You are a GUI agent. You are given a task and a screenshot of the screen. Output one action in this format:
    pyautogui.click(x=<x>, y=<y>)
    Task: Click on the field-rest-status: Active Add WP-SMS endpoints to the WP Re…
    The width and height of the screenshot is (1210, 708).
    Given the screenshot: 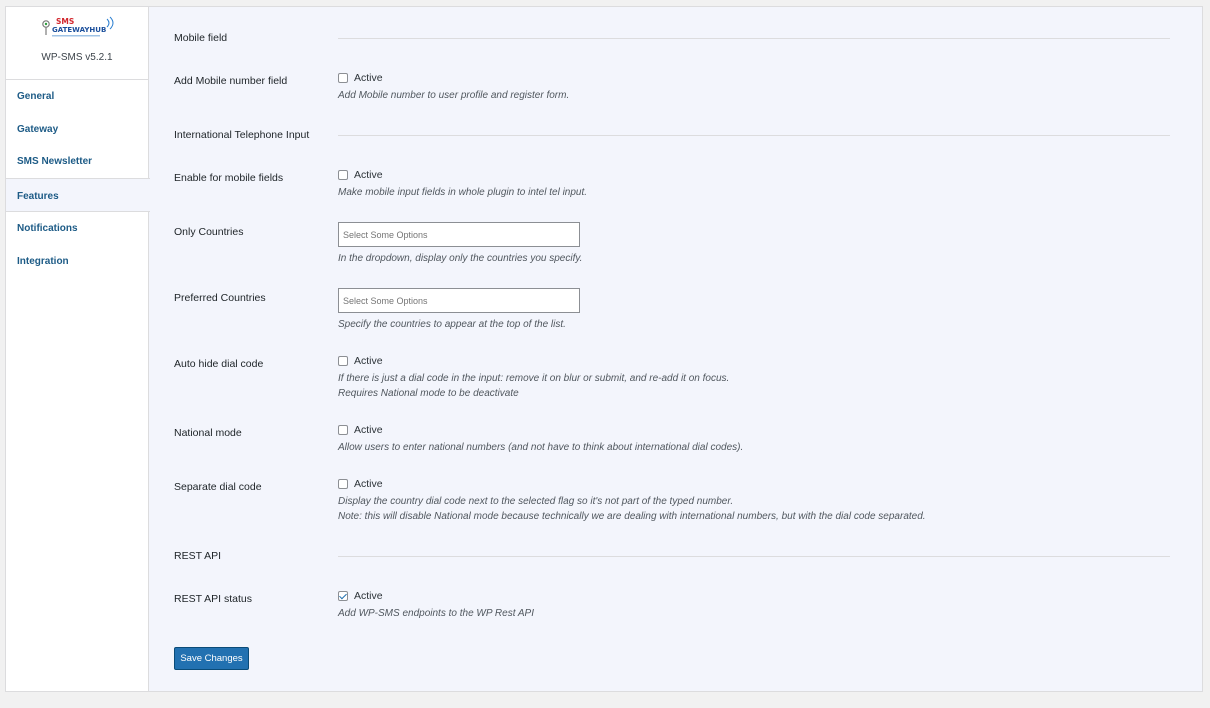 What is the action you would take?
    pyautogui.click(x=436, y=605)
    